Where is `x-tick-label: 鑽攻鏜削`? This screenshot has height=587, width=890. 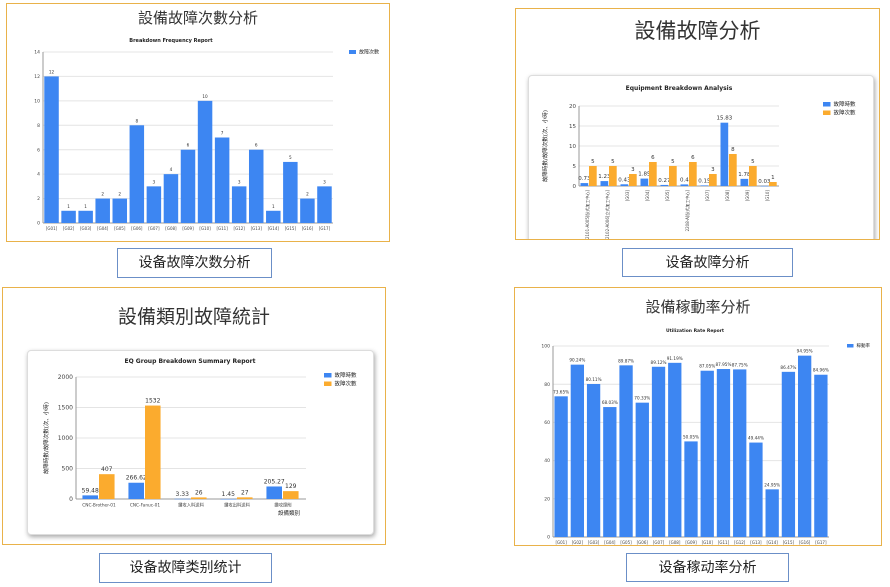
x-tick-label: 鑽攻鏜削 is located at coordinates (282, 504).